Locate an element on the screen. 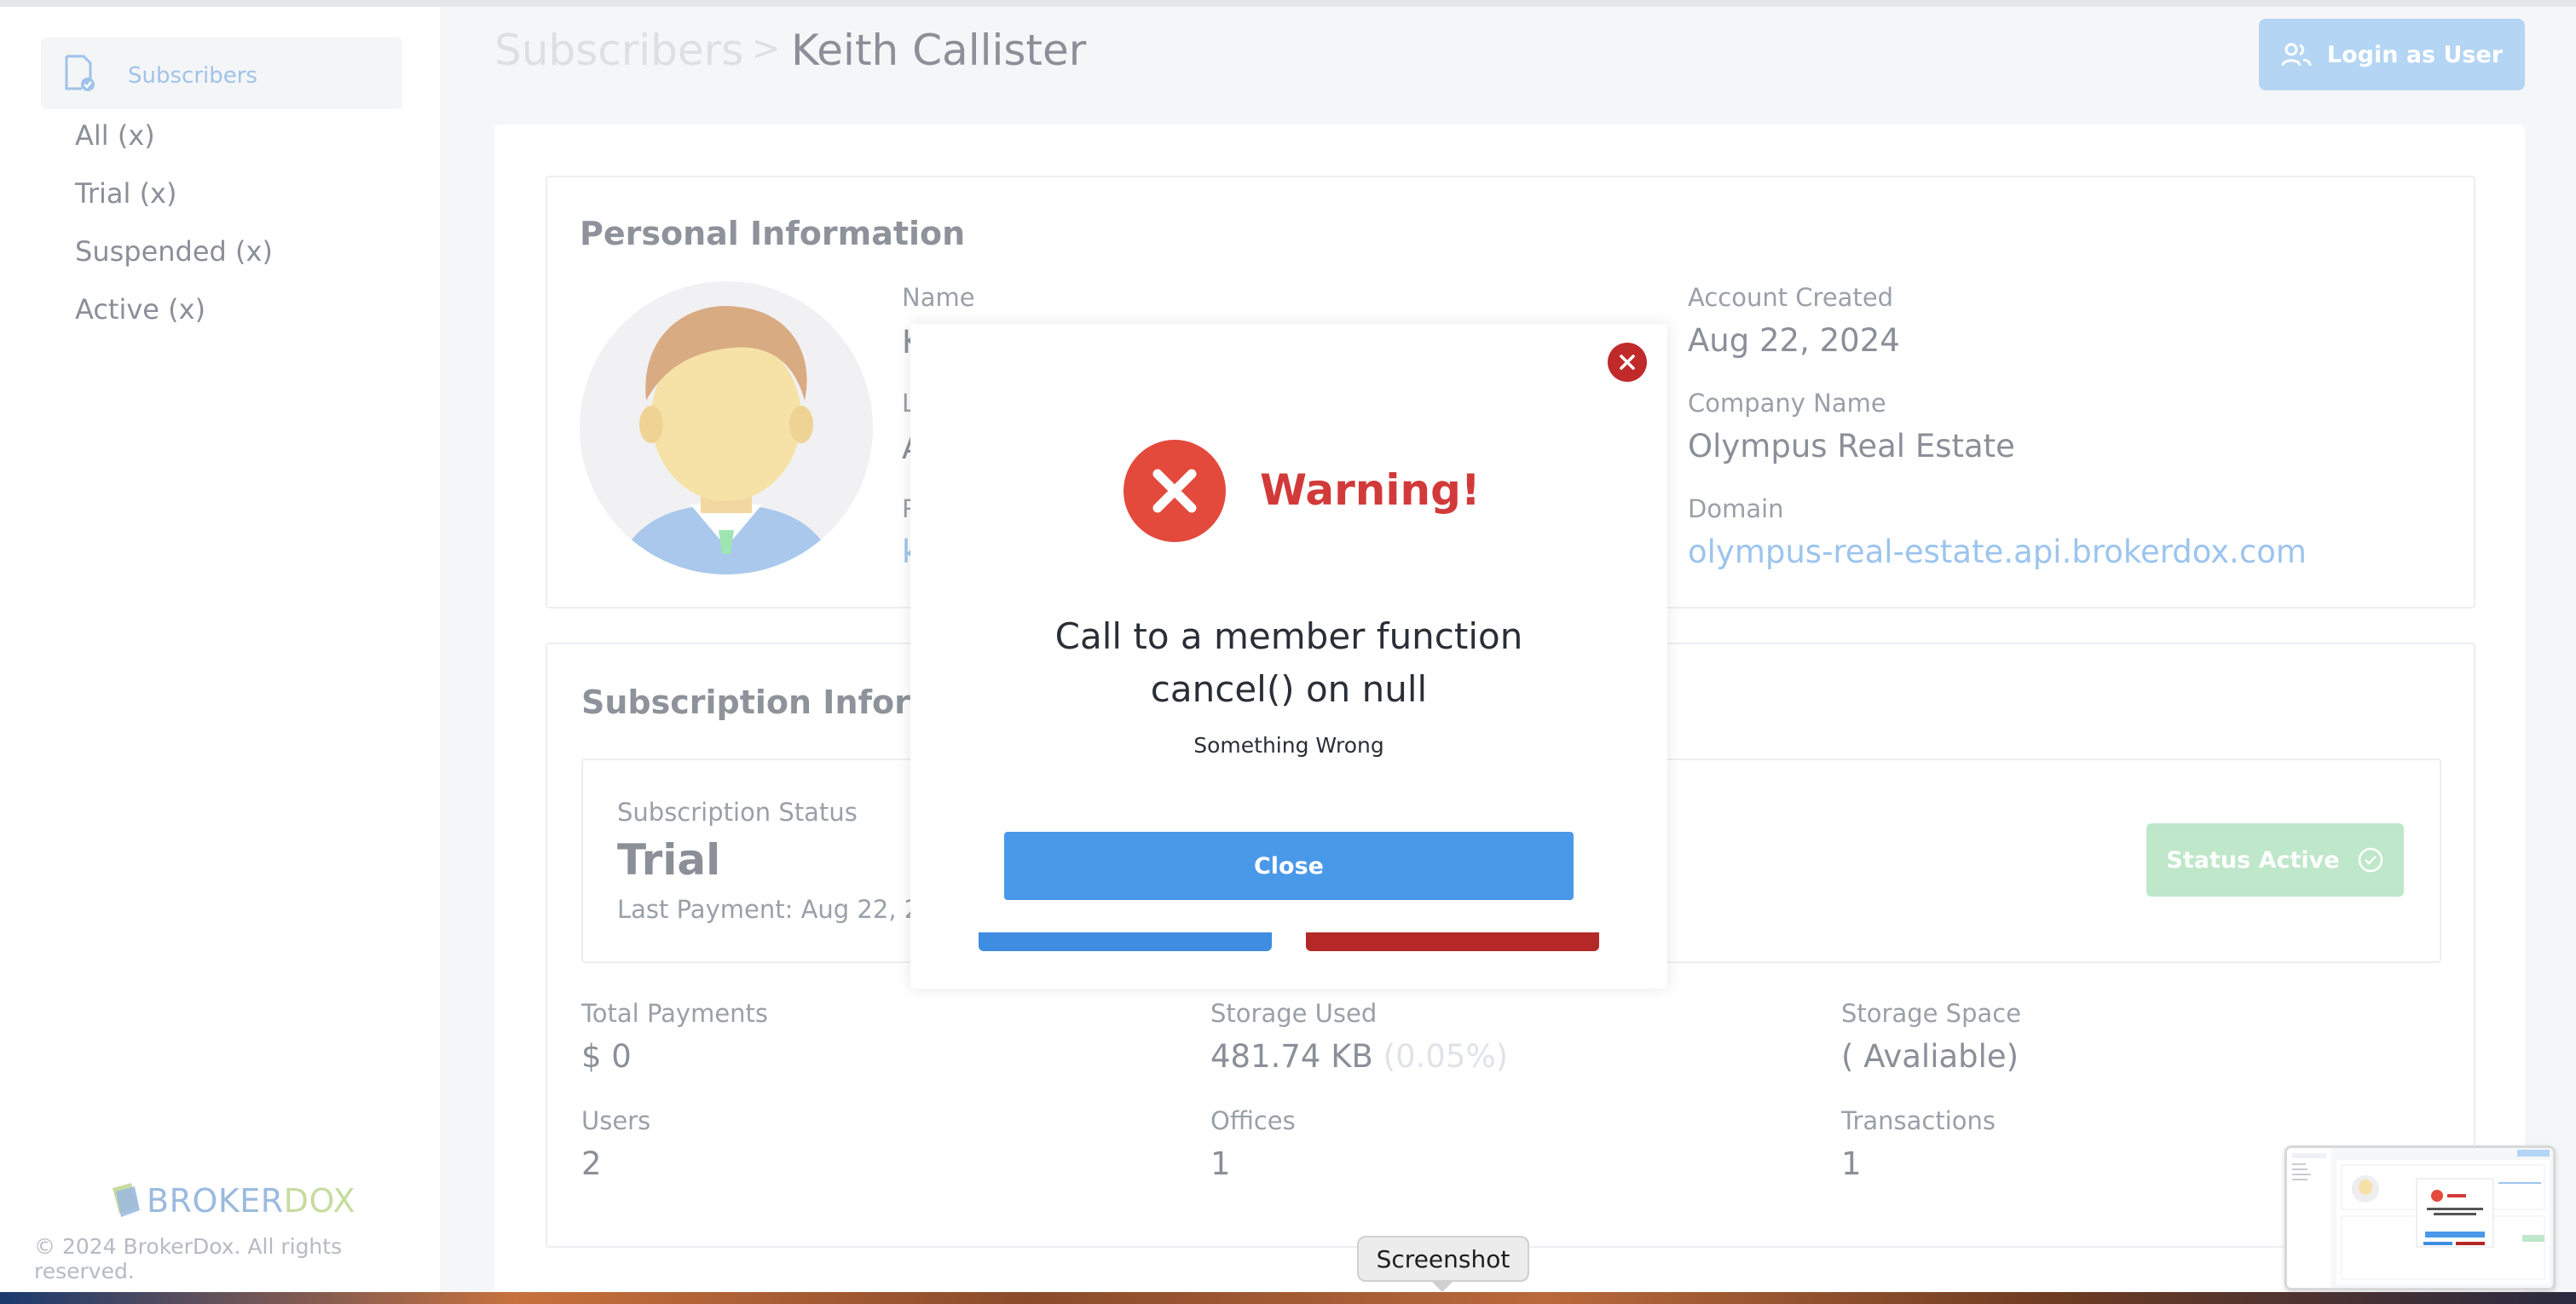 This screenshot has height=1304, width=2576. storage-used-value: 481.74 KB is located at coordinates (1291, 1056).